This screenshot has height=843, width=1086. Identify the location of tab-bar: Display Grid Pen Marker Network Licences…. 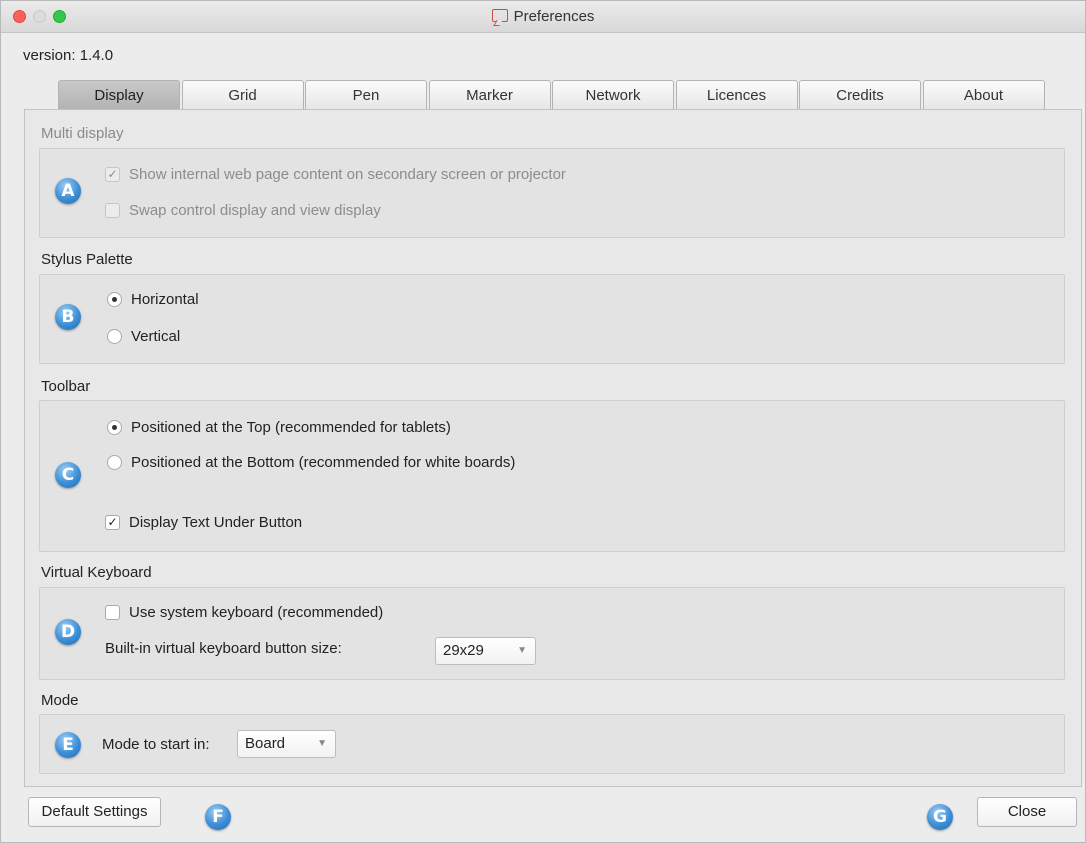
(552, 95).